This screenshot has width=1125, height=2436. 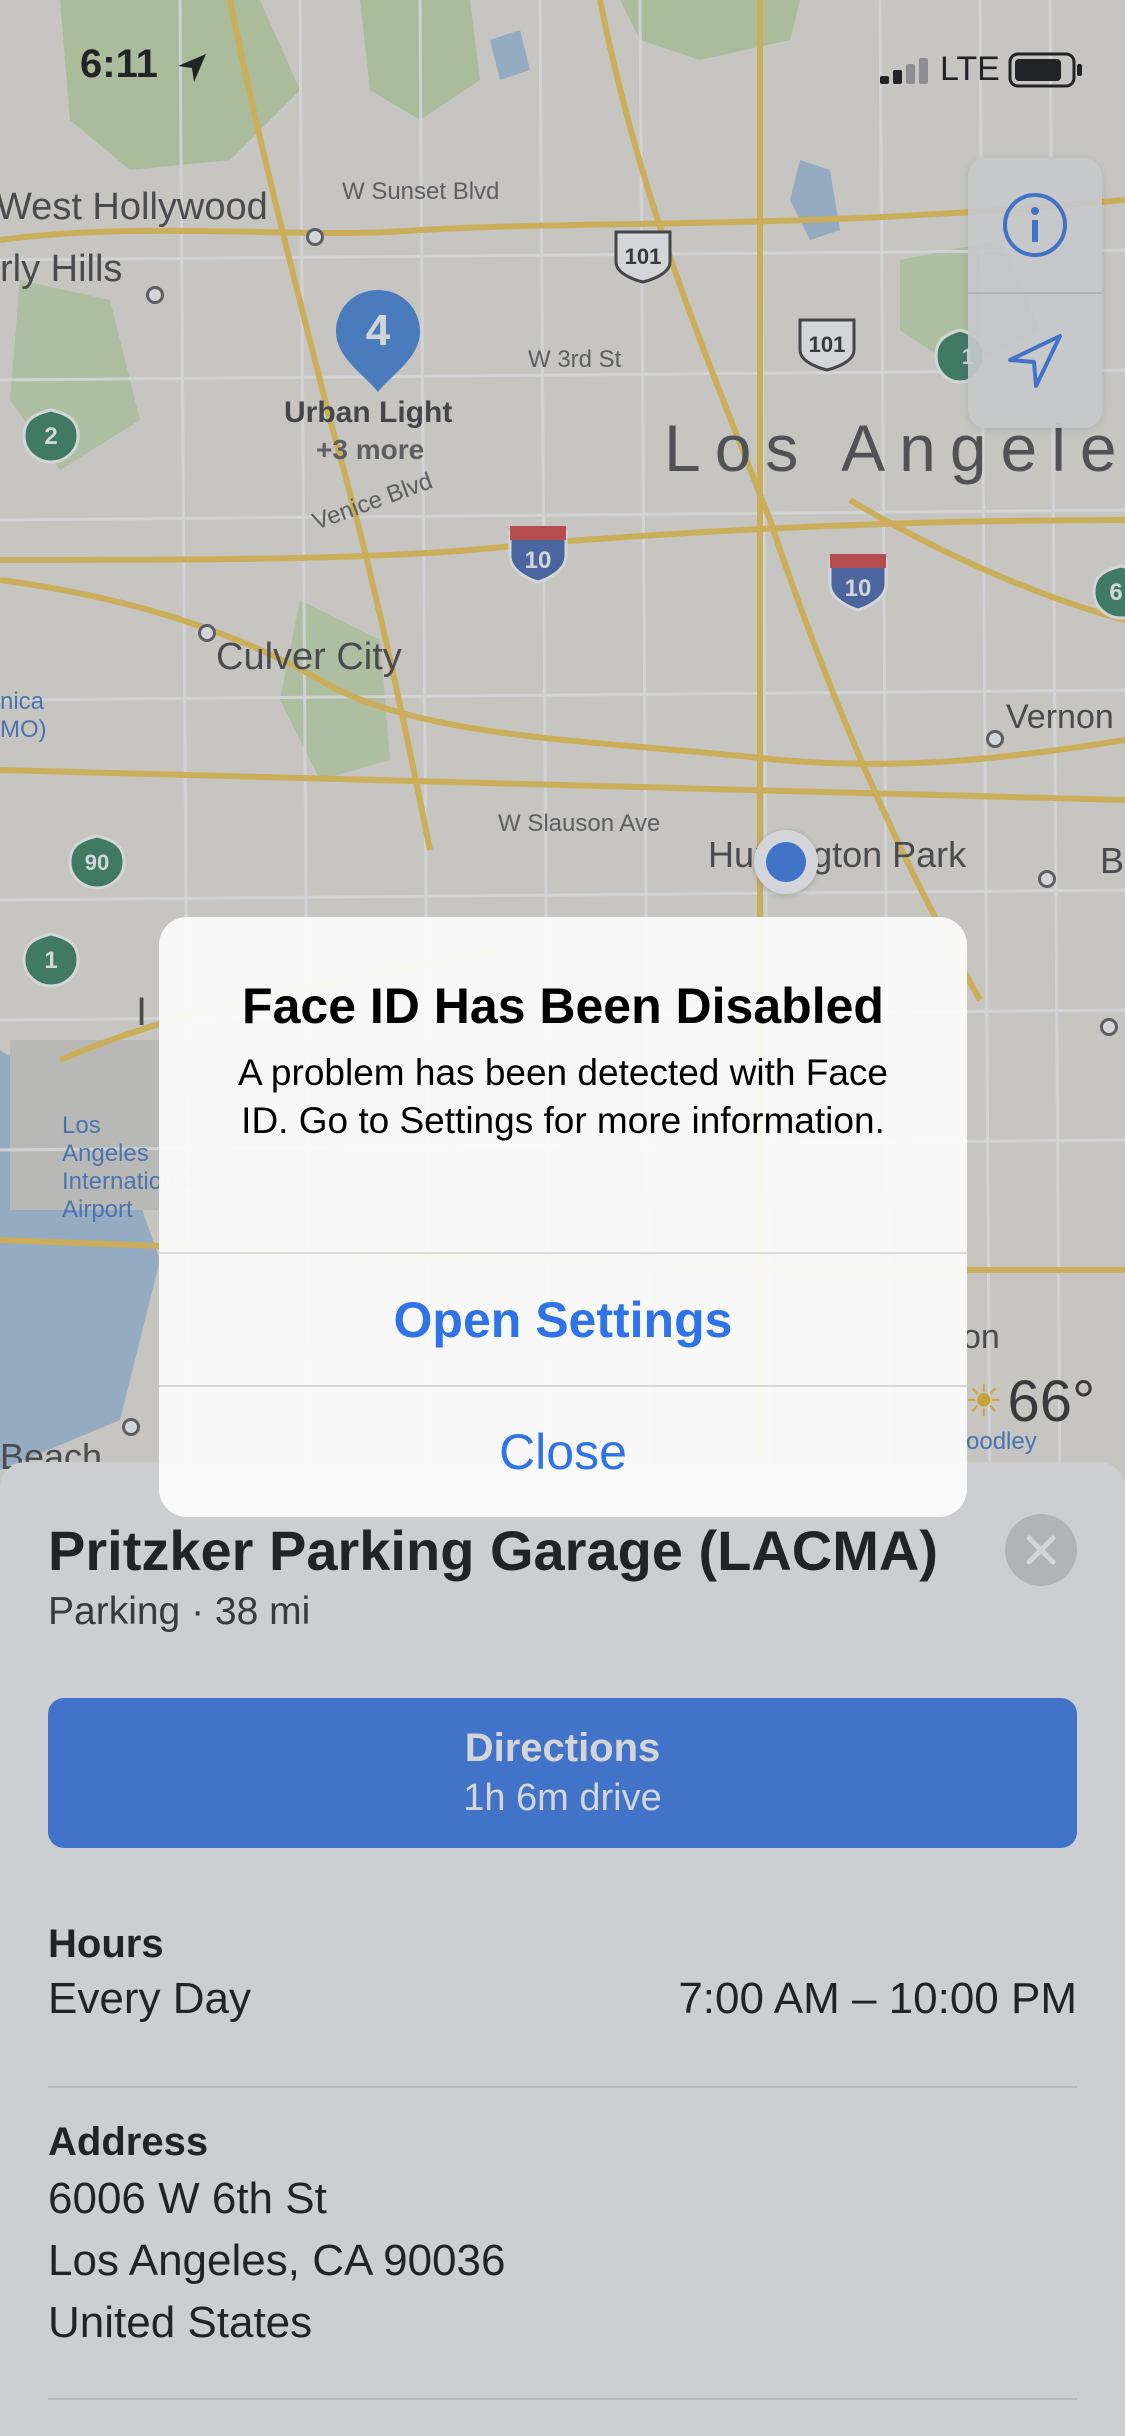 What do you see at coordinates (563, 1319) in the screenshot?
I see `open-settings-button: Open Settings` at bounding box center [563, 1319].